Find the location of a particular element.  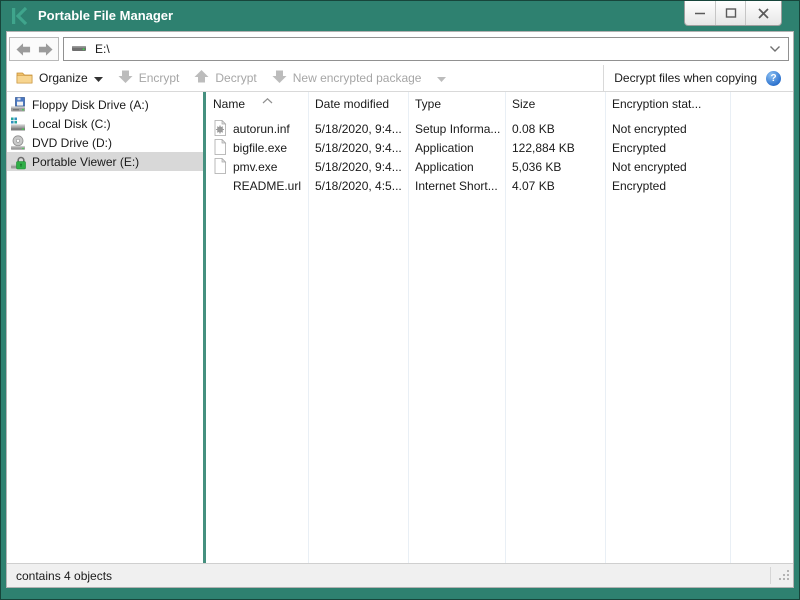

titlebar: Portable File Manager is located at coordinates (400, 16).